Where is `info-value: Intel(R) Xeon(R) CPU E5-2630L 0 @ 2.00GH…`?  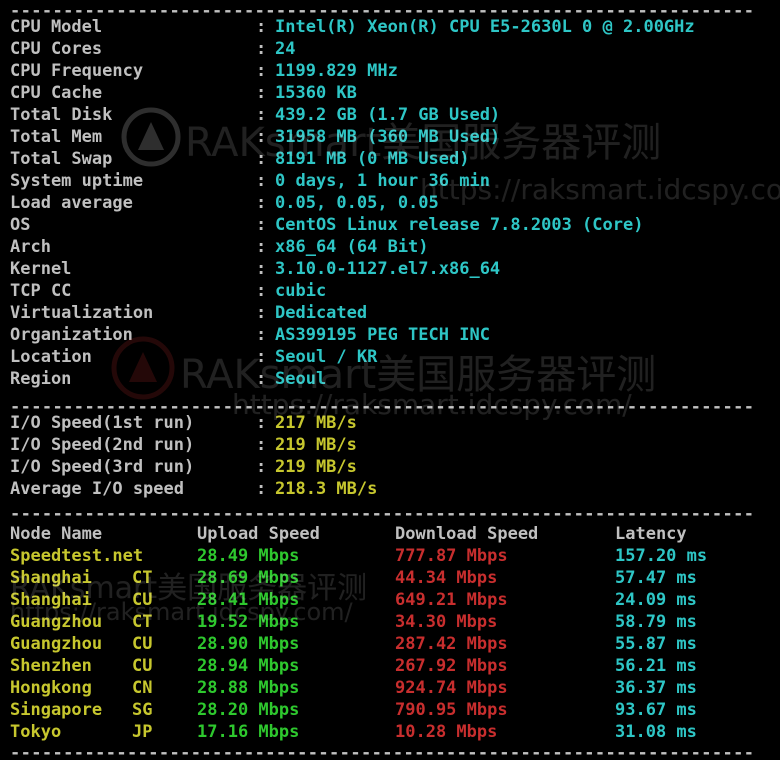 info-value: Intel(R) Xeon(R) CPU E5-2630L 0 @ 2.00GH… is located at coordinates (485, 27).